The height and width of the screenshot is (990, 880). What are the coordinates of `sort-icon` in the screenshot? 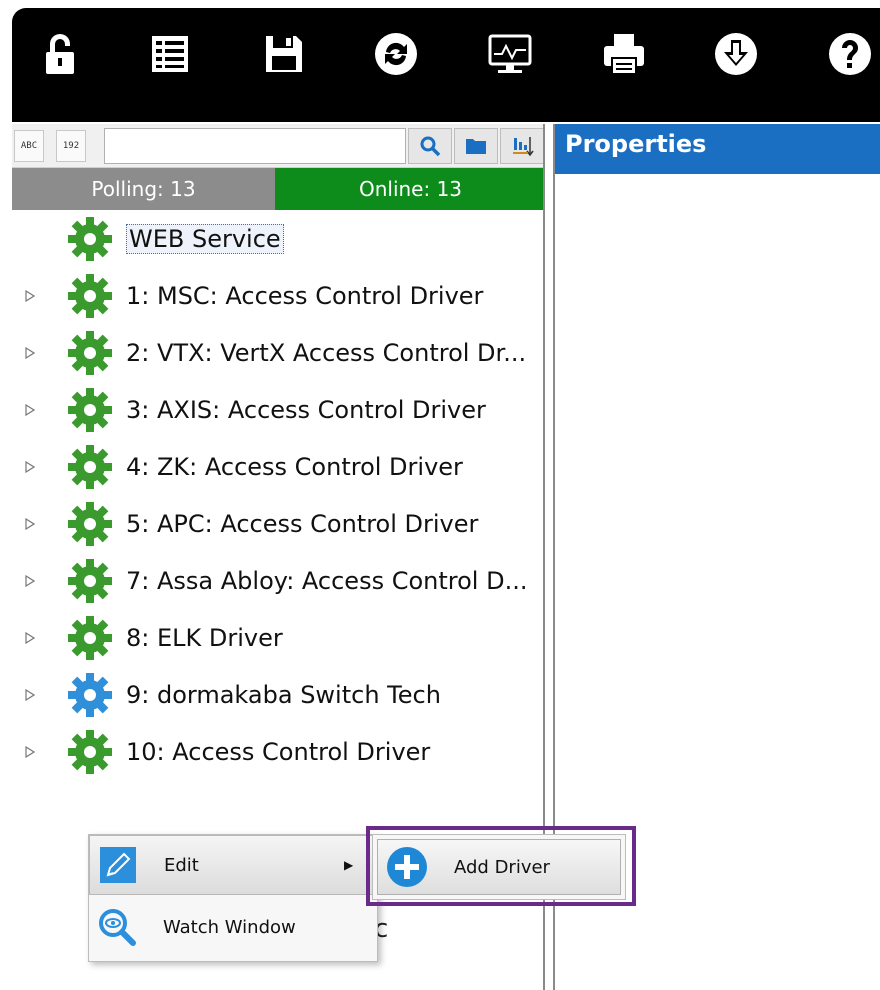 It's located at (523, 147).